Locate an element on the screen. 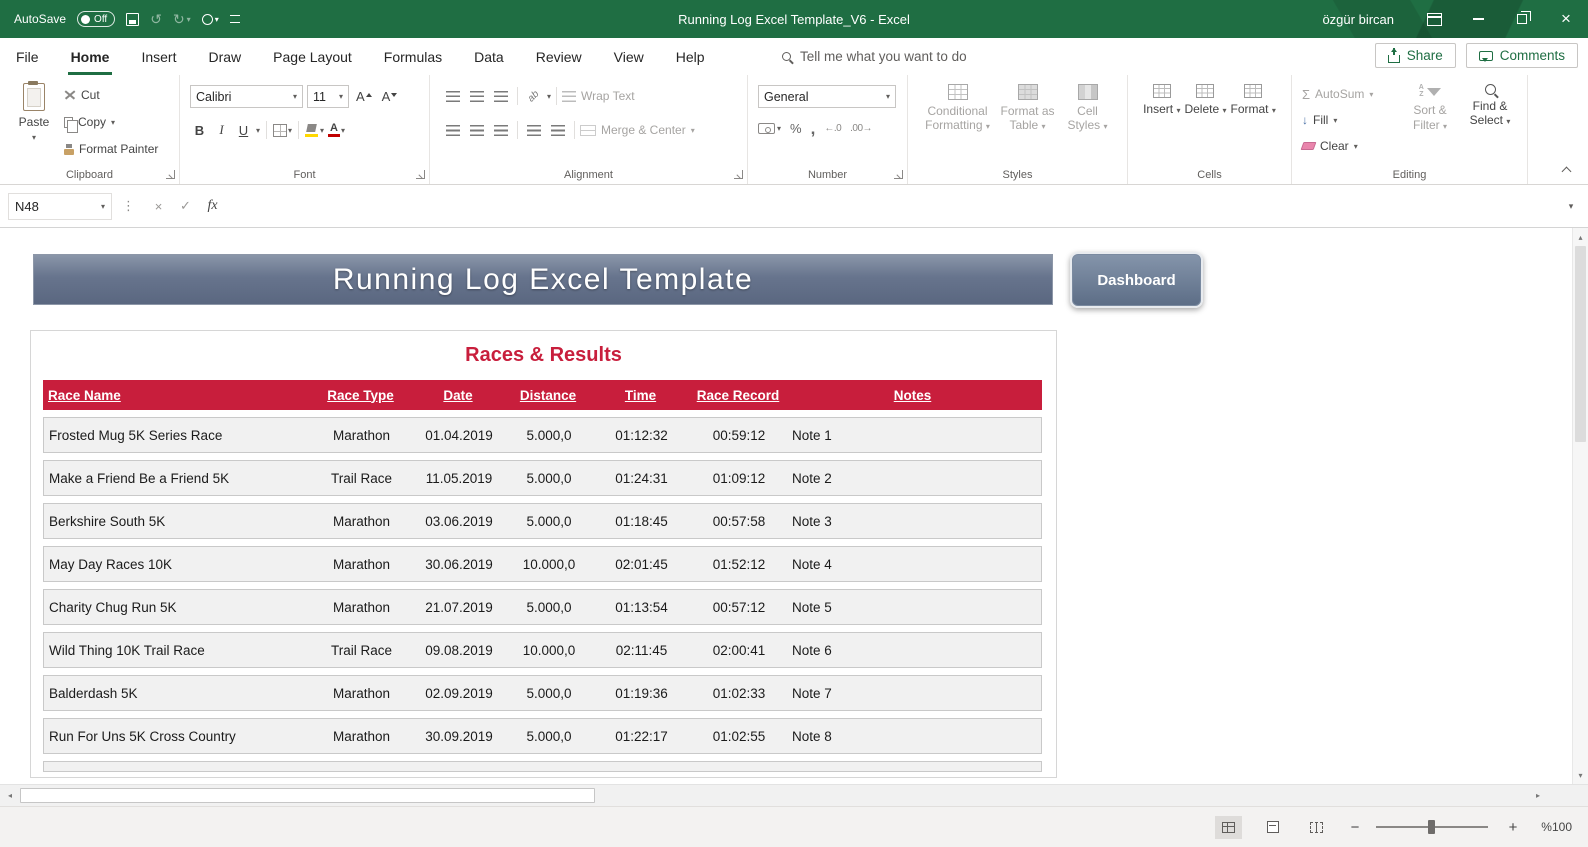 Image resolution: width=1588 pixels, height=847 pixels. increase-font-size-button: A is located at coordinates (364, 96).